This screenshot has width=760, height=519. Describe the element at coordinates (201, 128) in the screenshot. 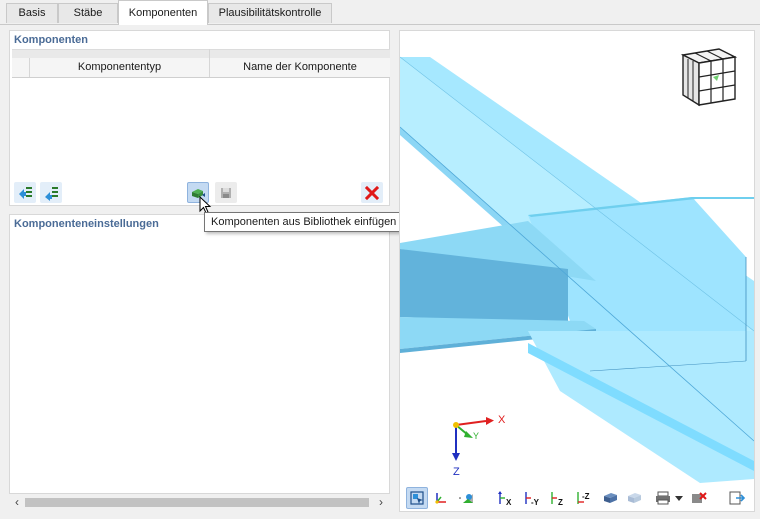

I see `components-list` at that location.